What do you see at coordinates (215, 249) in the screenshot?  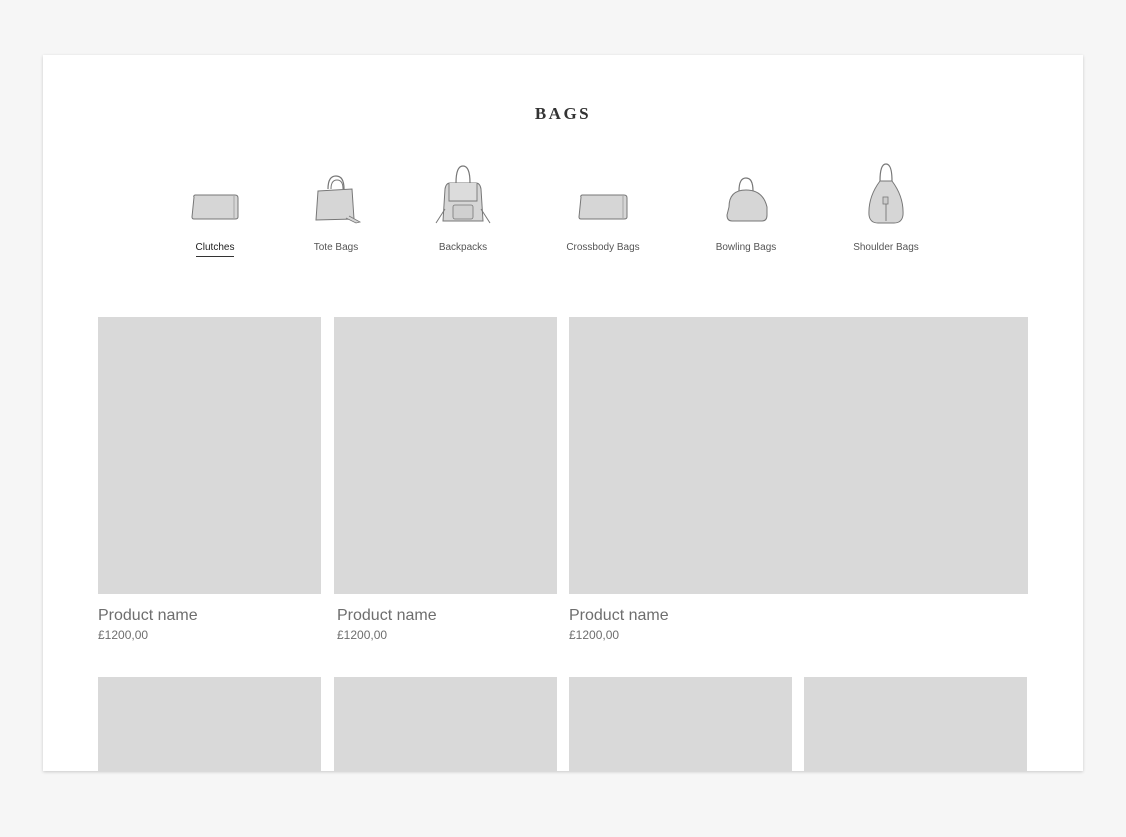 I see `category-label: Clutches` at bounding box center [215, 249].